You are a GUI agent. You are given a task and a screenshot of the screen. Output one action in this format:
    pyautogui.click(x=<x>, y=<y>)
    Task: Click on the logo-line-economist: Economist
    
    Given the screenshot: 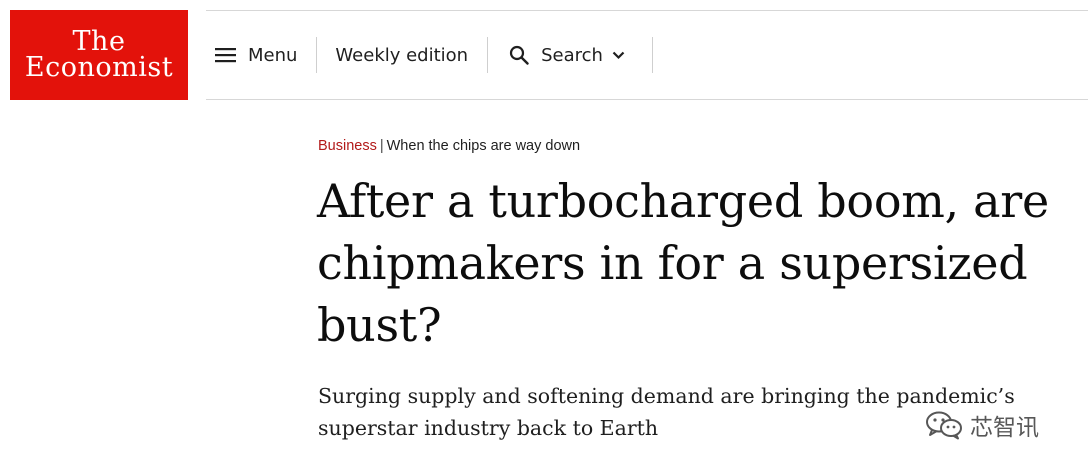 What is the action you would take?
    pyautogui.click(x=99, y=67)
    